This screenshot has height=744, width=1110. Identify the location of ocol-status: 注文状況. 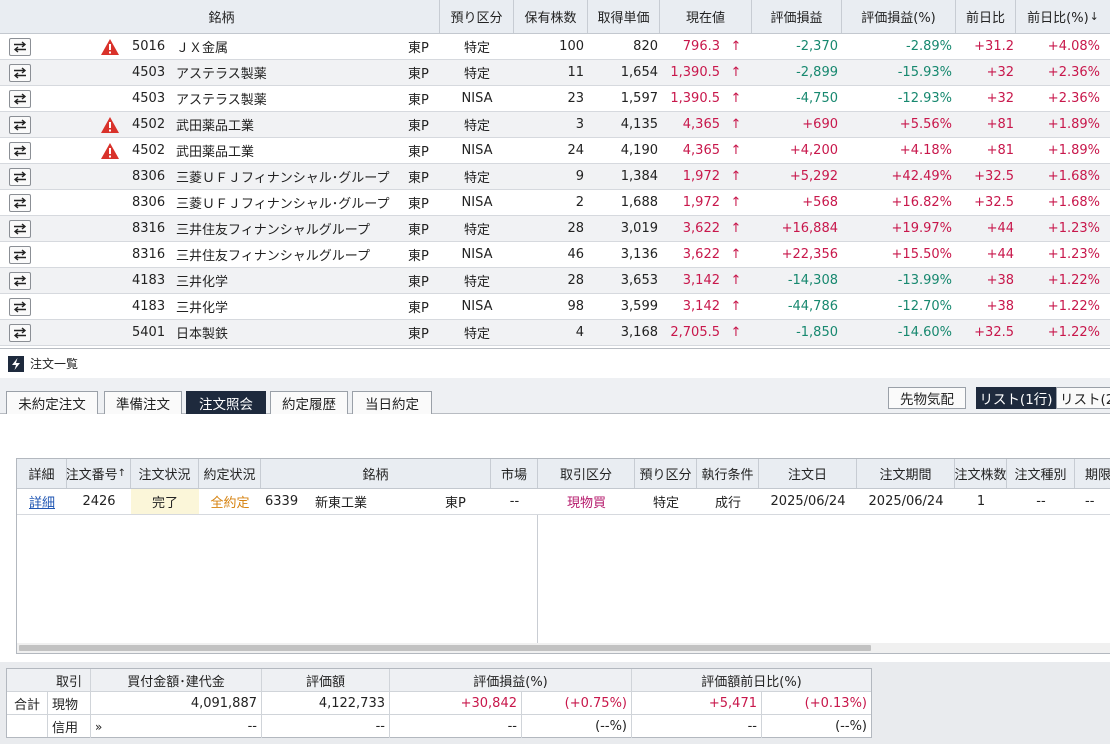
(165, 473).